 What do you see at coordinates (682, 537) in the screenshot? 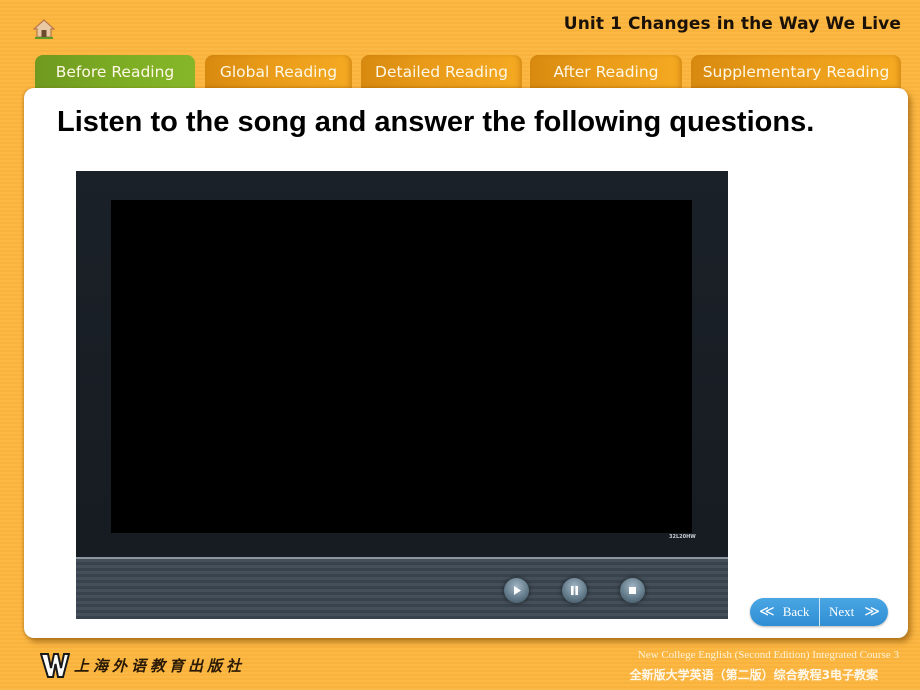
I see `monitor-model-label: 32L20HW` at bounding box center [682, 537].